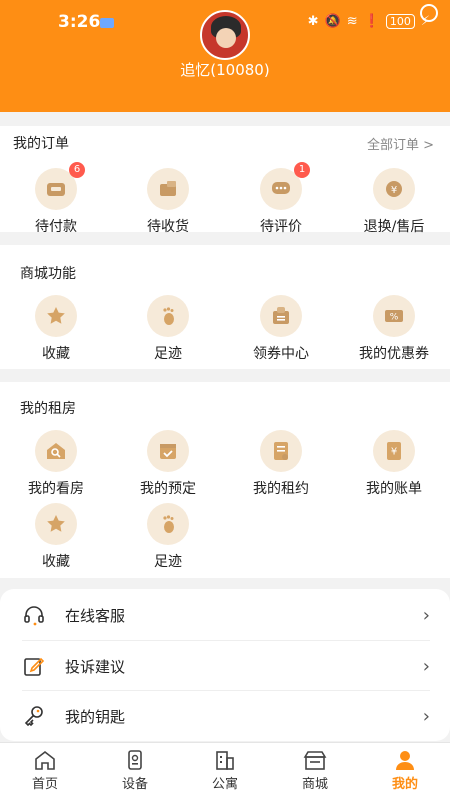 This screenshot has width=450, height=800. I want to click on profile-header: 3:26 ✱ 🔕 ≋ ❗ 100 ⚡ 追忆(10080), so click(225, 56).